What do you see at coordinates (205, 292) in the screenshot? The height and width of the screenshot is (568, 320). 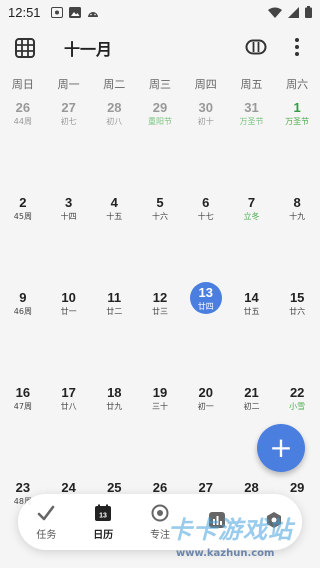 I see `day-number: 13` at bounding box center [205, 292].